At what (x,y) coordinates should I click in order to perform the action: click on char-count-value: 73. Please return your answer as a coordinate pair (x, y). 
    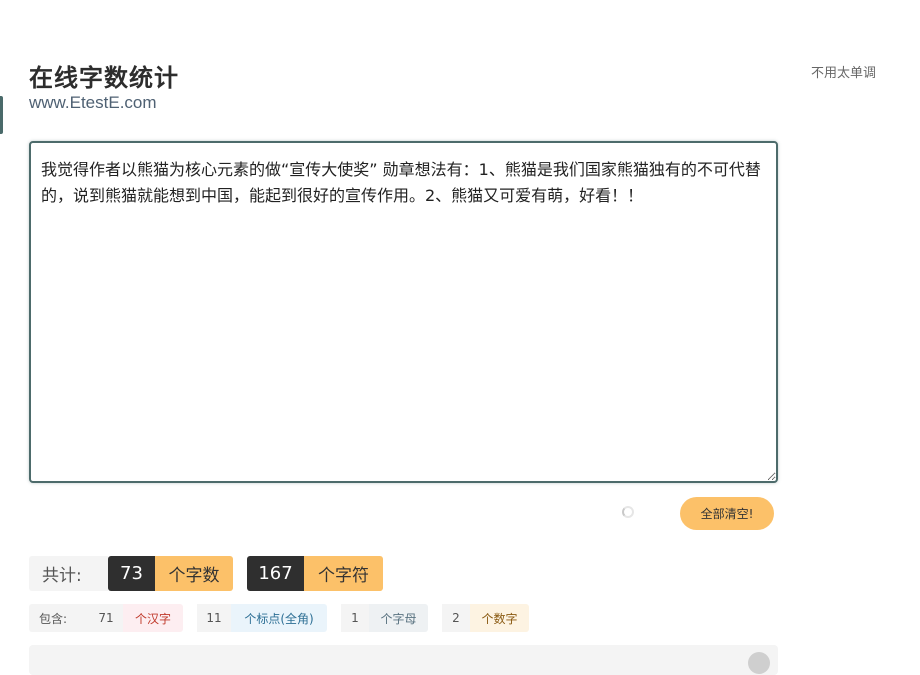
    Looking at the image, I should click on (131, 573).